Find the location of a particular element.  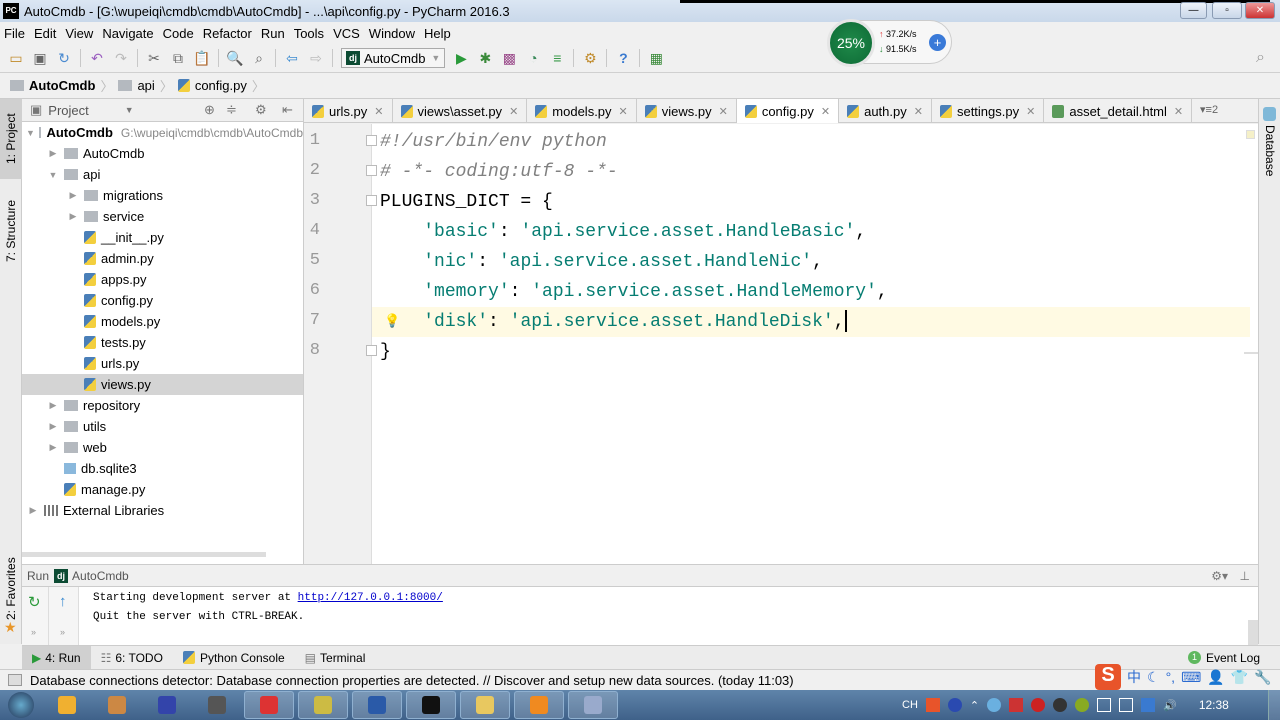

punctuation-icon: °, is located at coordinates (1171, 677).